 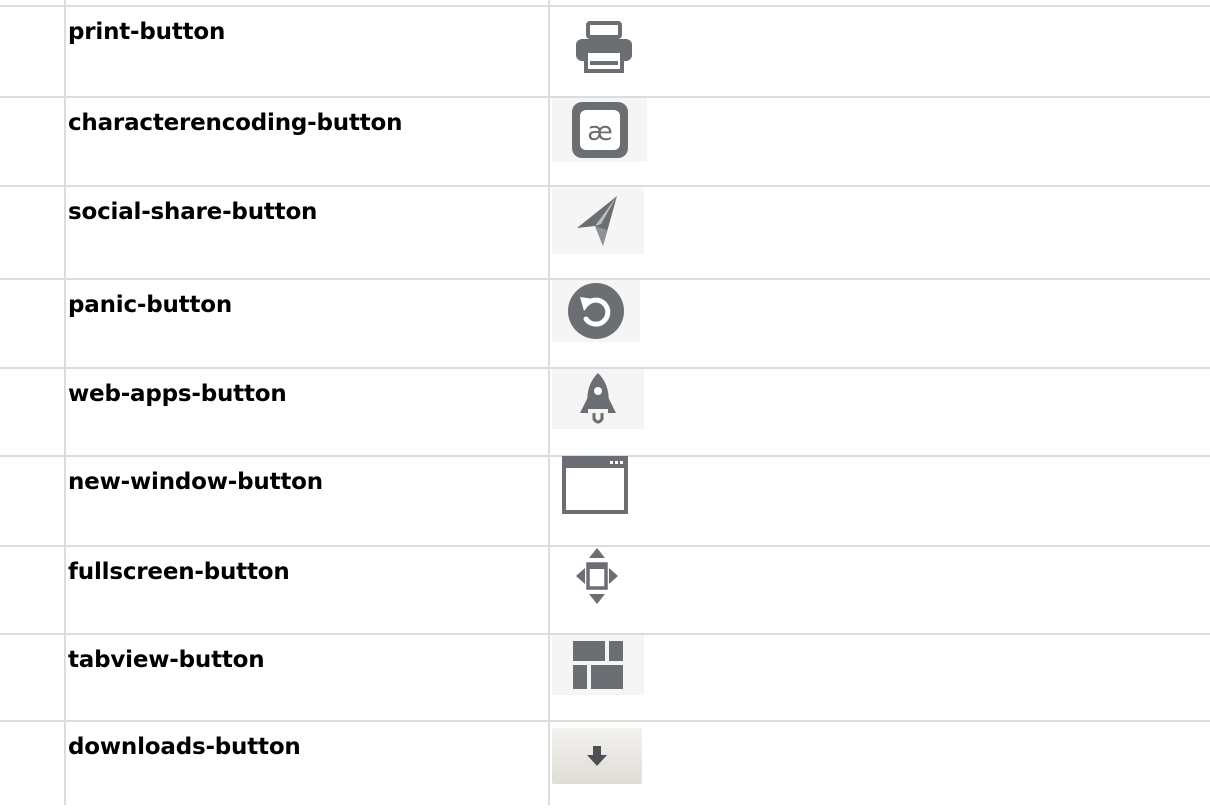 What do you see at coordinates (195, 482) in the screenshot?
I see `row-label: new-window-button` at bounding box center [195, 482].